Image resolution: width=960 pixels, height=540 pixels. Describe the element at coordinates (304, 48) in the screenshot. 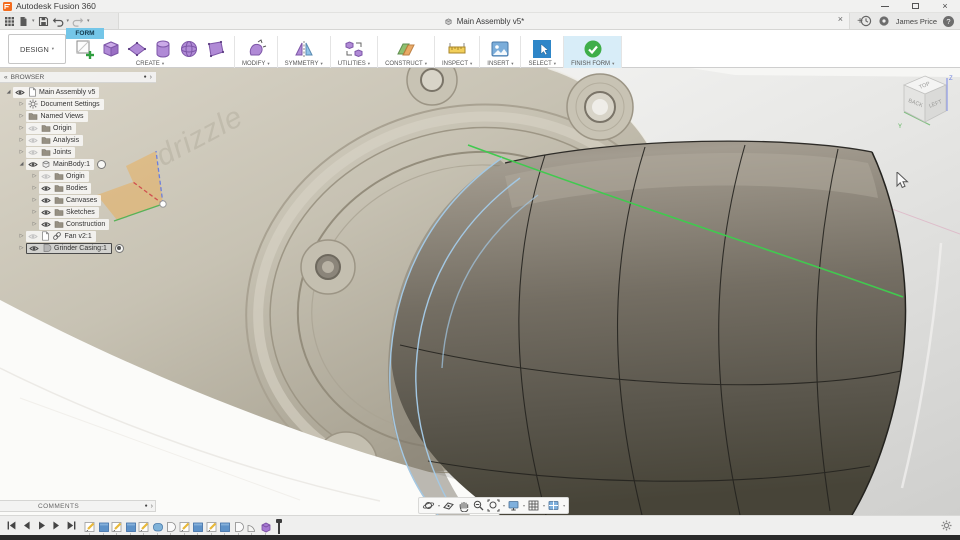

I see `mirror-icon` at that location.